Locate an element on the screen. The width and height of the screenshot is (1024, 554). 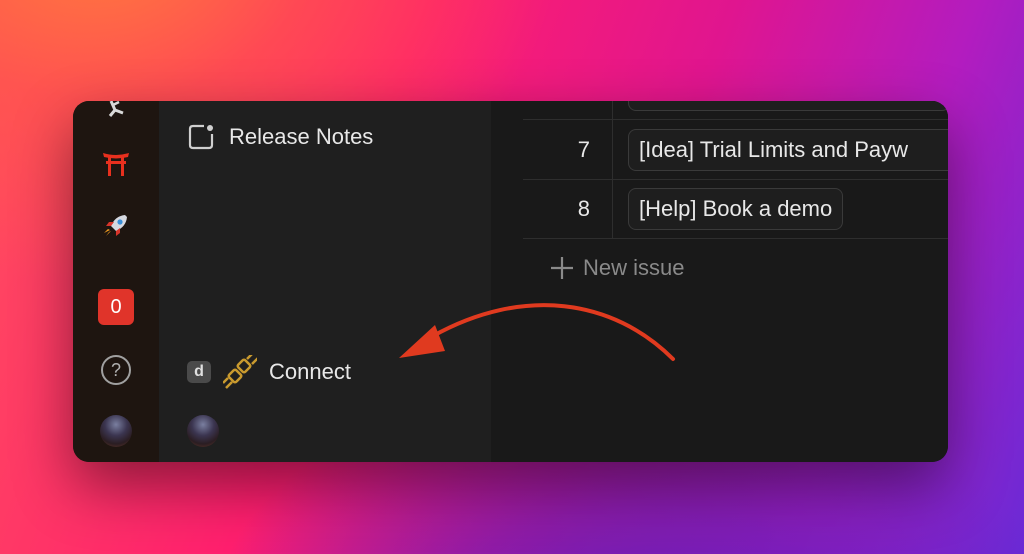
shortcut-key-badge: d is located at coordinates (199, 372).